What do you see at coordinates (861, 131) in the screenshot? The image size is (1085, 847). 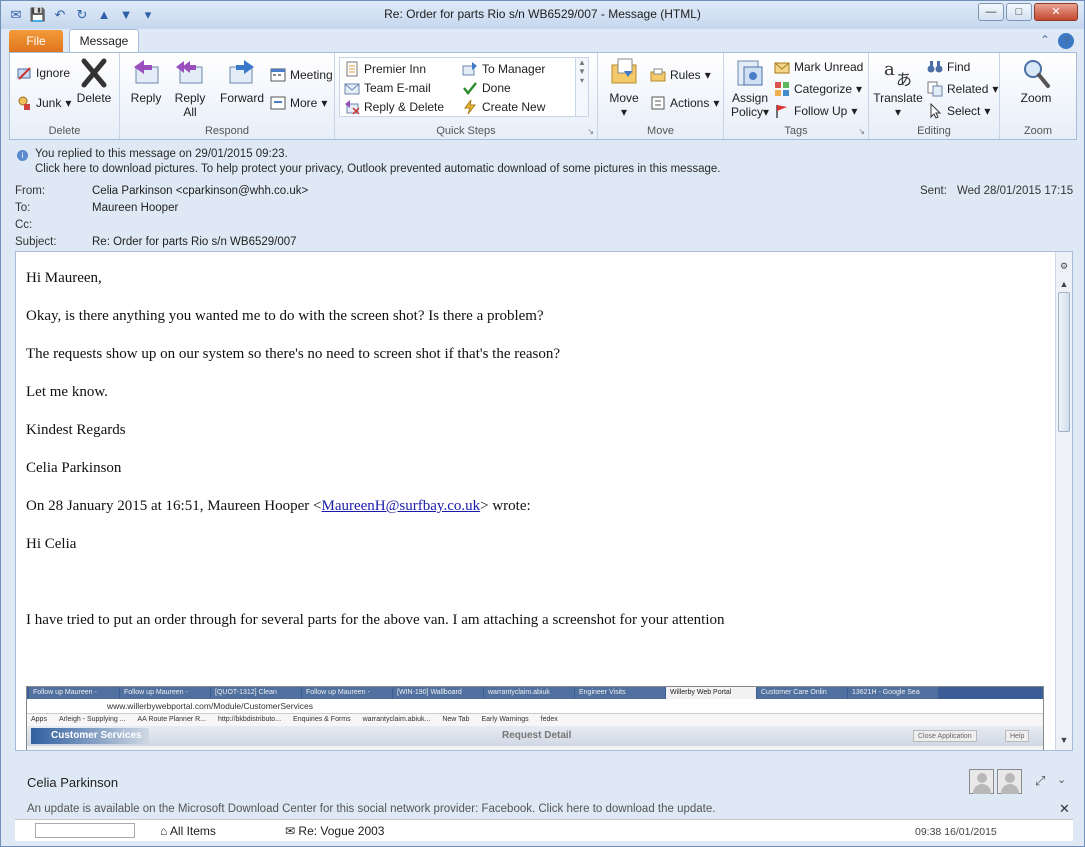 I see `tags-launcher-icon: ↘` at bounding box center [861, 131].